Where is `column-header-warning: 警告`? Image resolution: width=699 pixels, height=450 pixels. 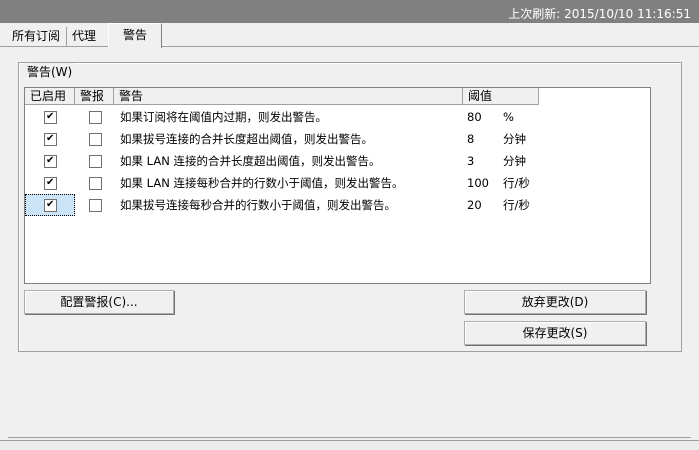
column-header-warning: 警告 is located at coordinates (288, 96).